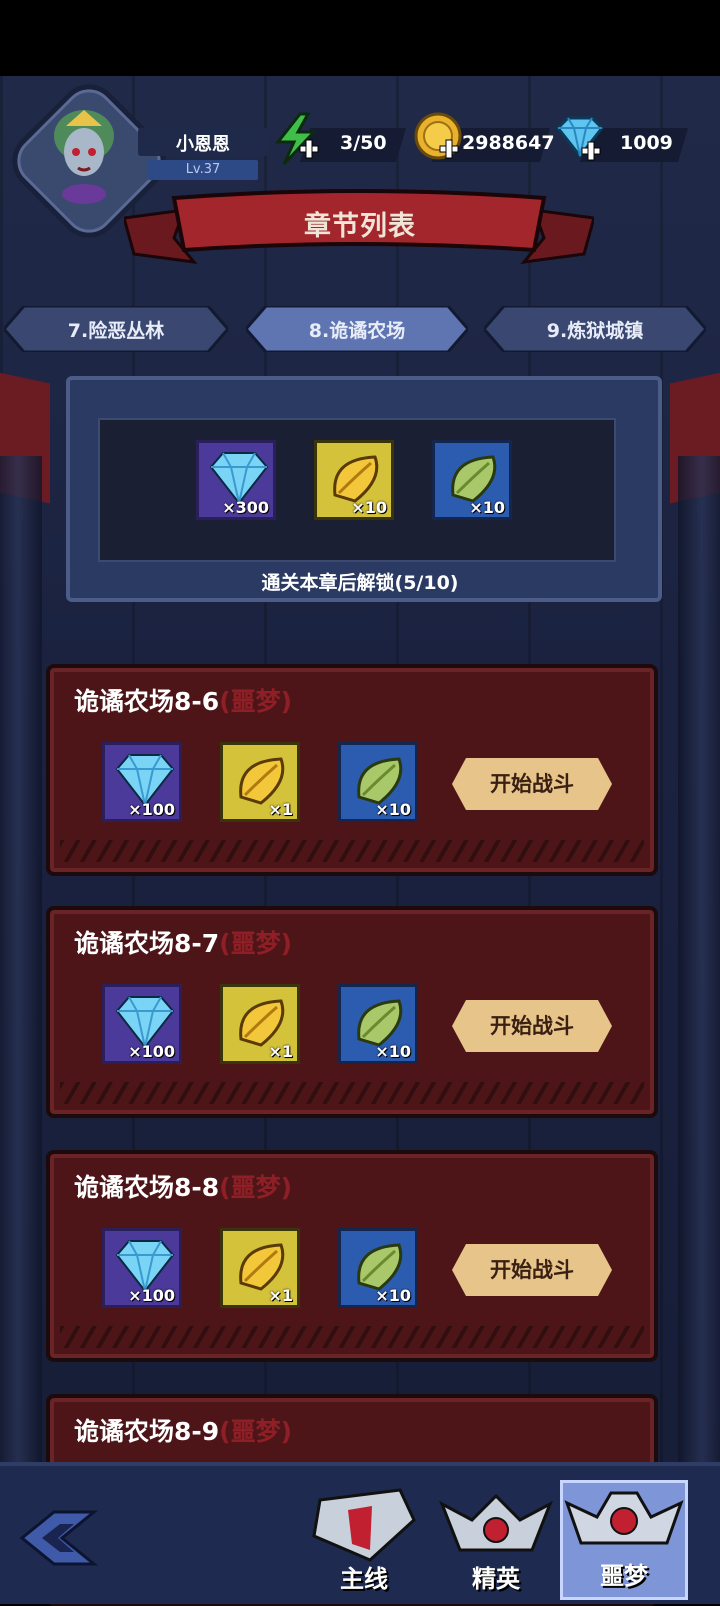 The image size is (720, 1606). Describe the element at coordinates (357, 331) in the screenshot. I see `tab-chapter-8-label: 8.诡谲农场` at that location.